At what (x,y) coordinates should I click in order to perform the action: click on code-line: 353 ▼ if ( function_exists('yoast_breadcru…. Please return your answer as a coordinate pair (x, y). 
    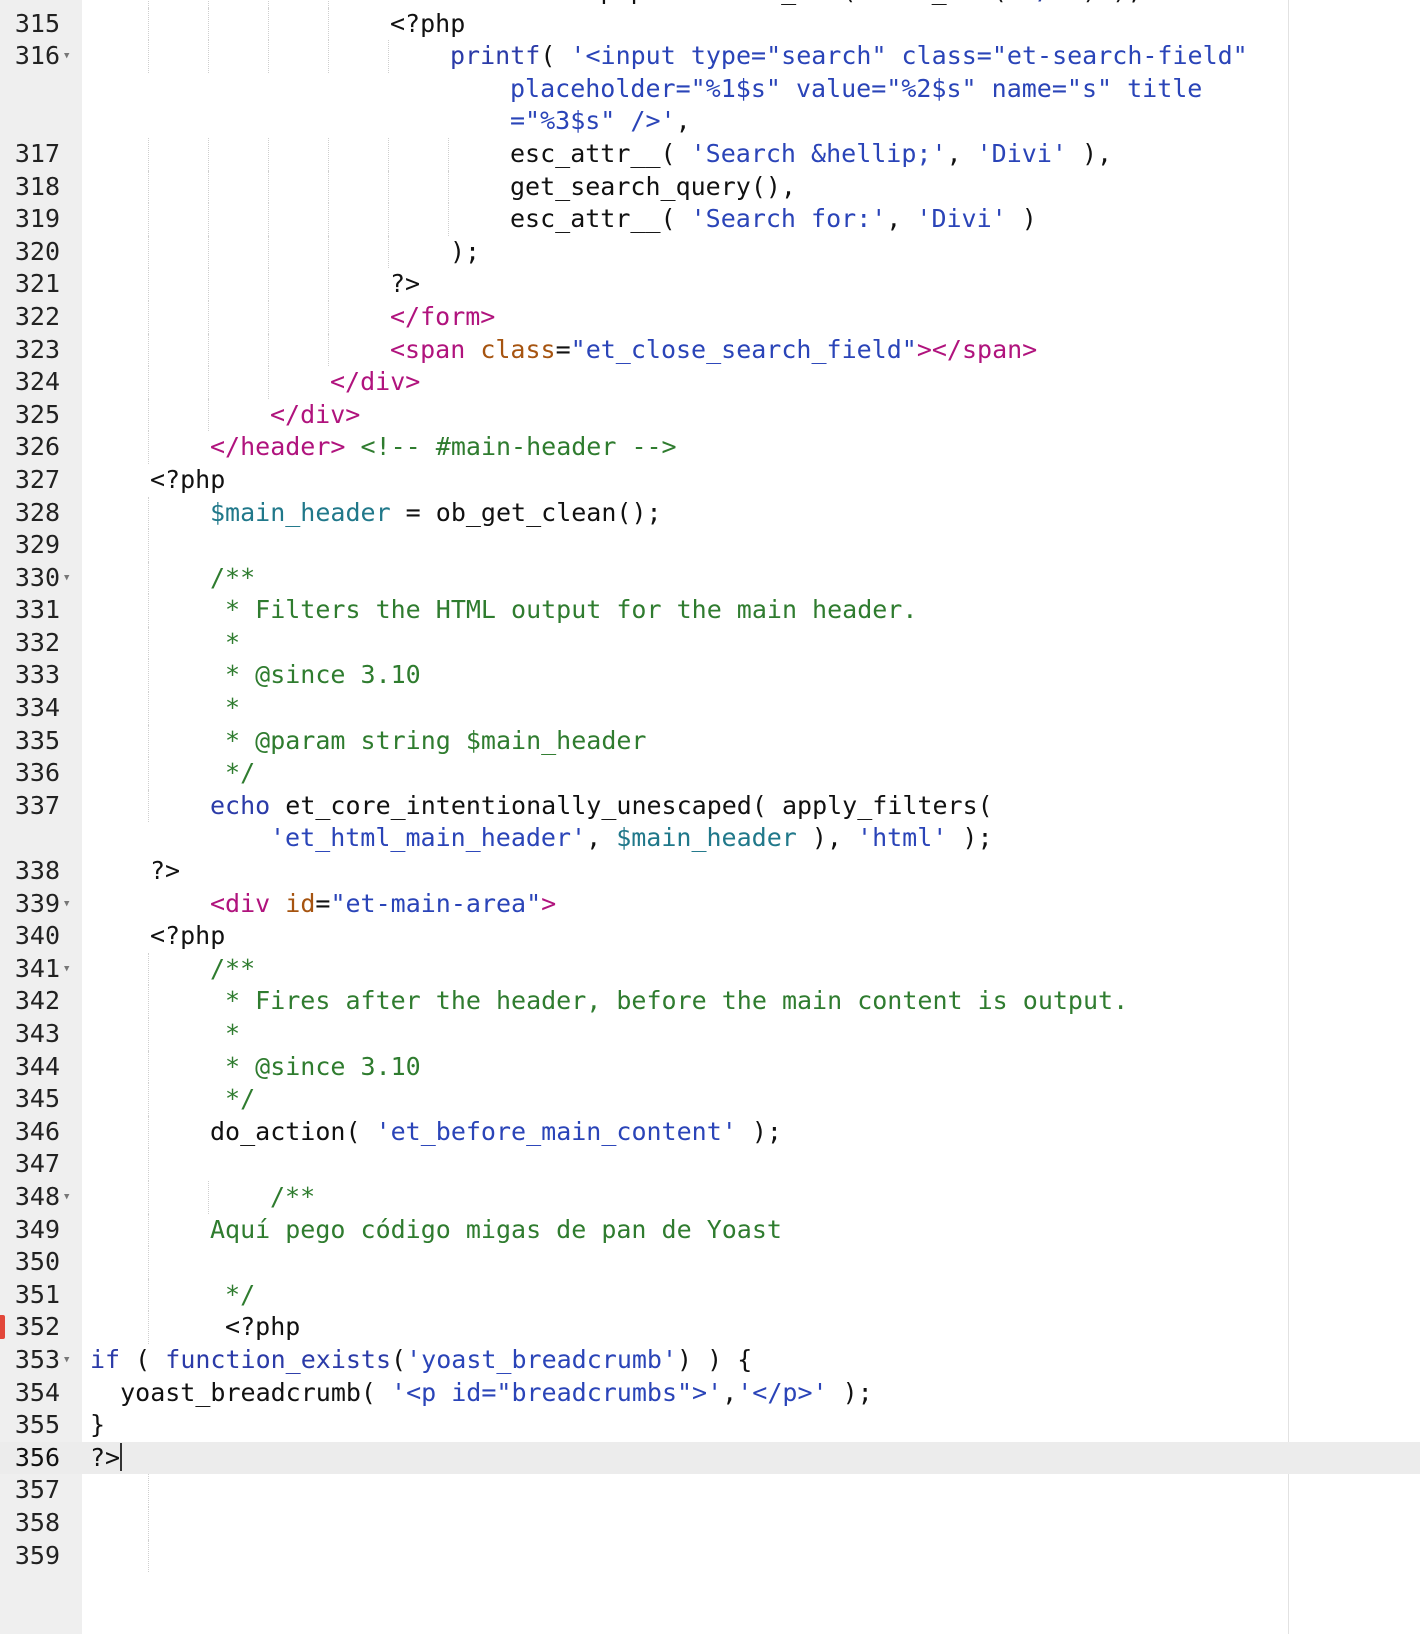
    Looking at the image, I should click on (710, 1360).